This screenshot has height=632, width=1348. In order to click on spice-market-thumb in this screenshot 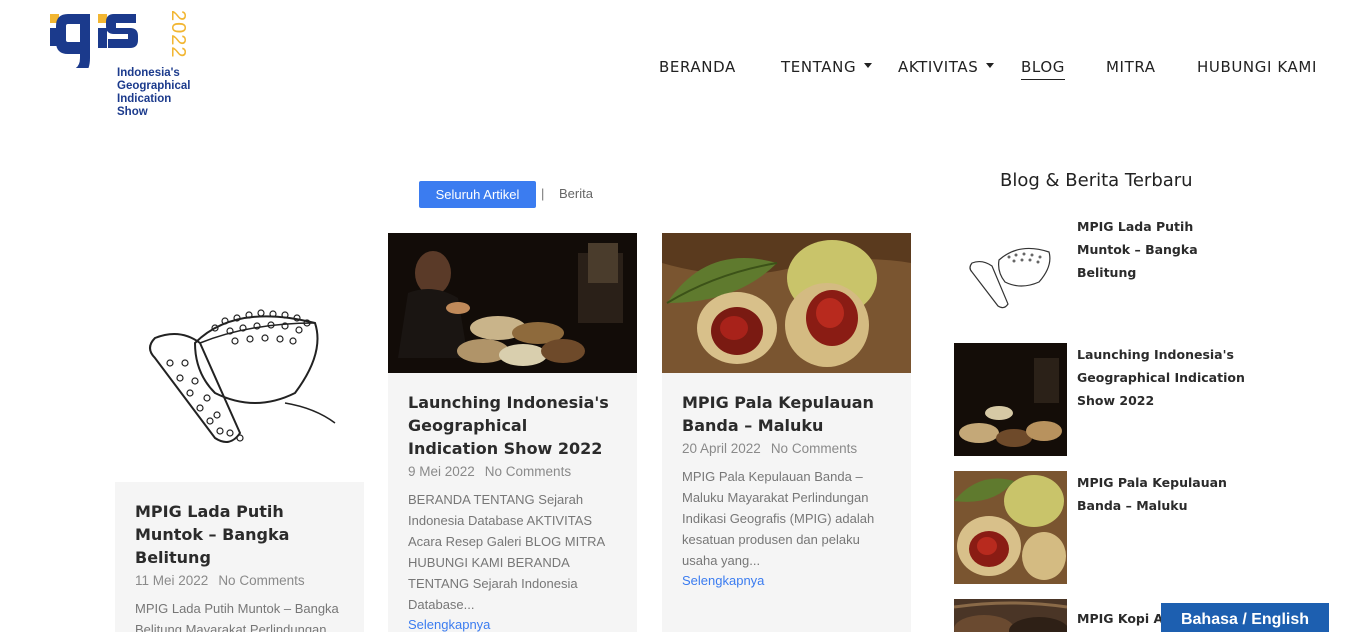, I will do `click(1010, 399)`.